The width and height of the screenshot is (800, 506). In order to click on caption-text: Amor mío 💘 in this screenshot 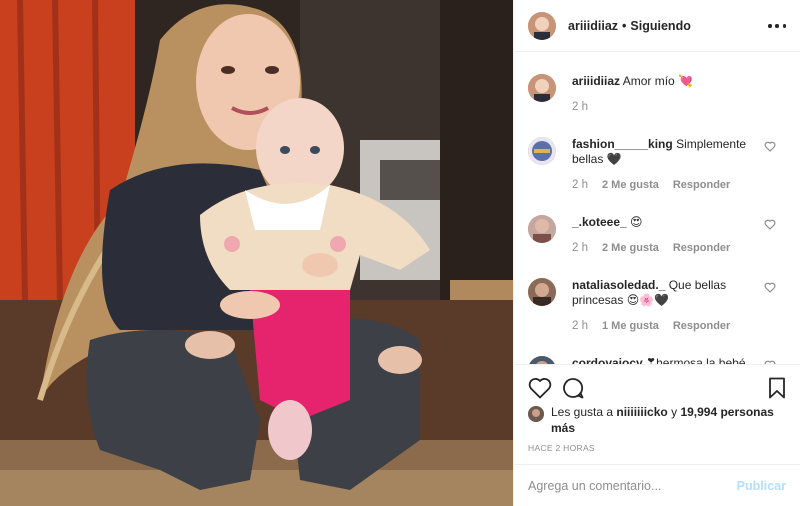, I will do `click(657, 81)`.